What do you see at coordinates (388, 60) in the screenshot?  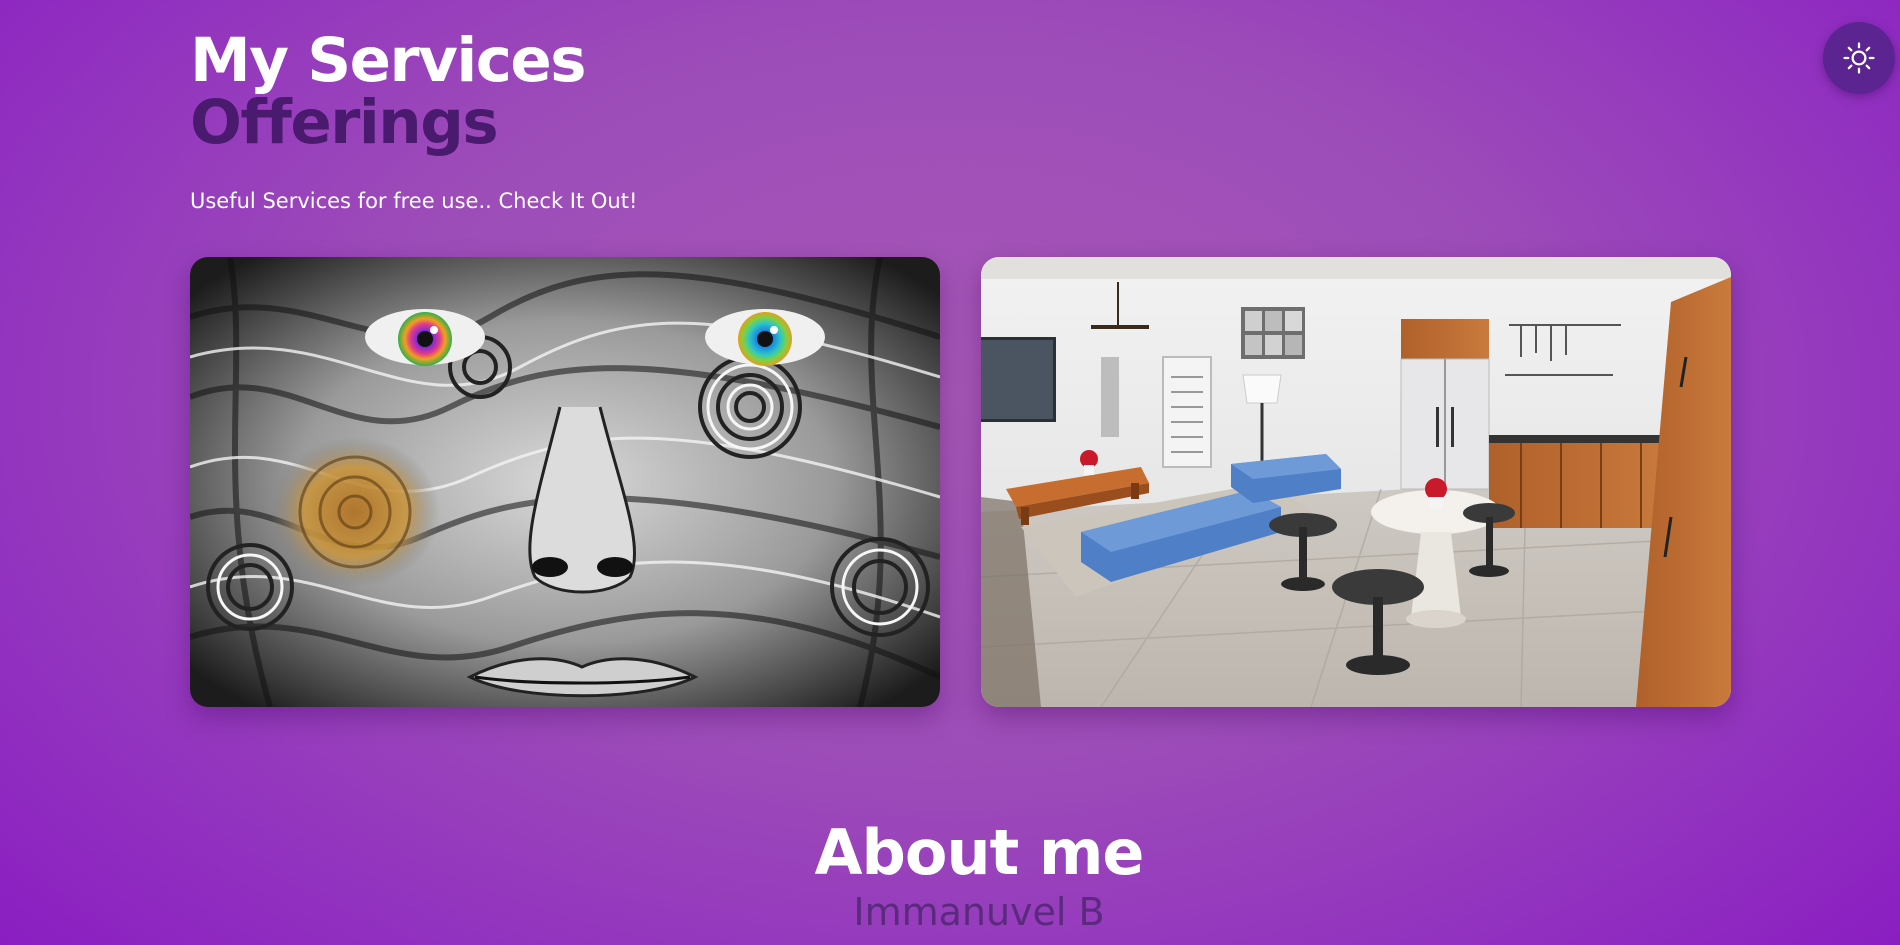 I see `services-title: My Services` at bounding box center [388, 60].